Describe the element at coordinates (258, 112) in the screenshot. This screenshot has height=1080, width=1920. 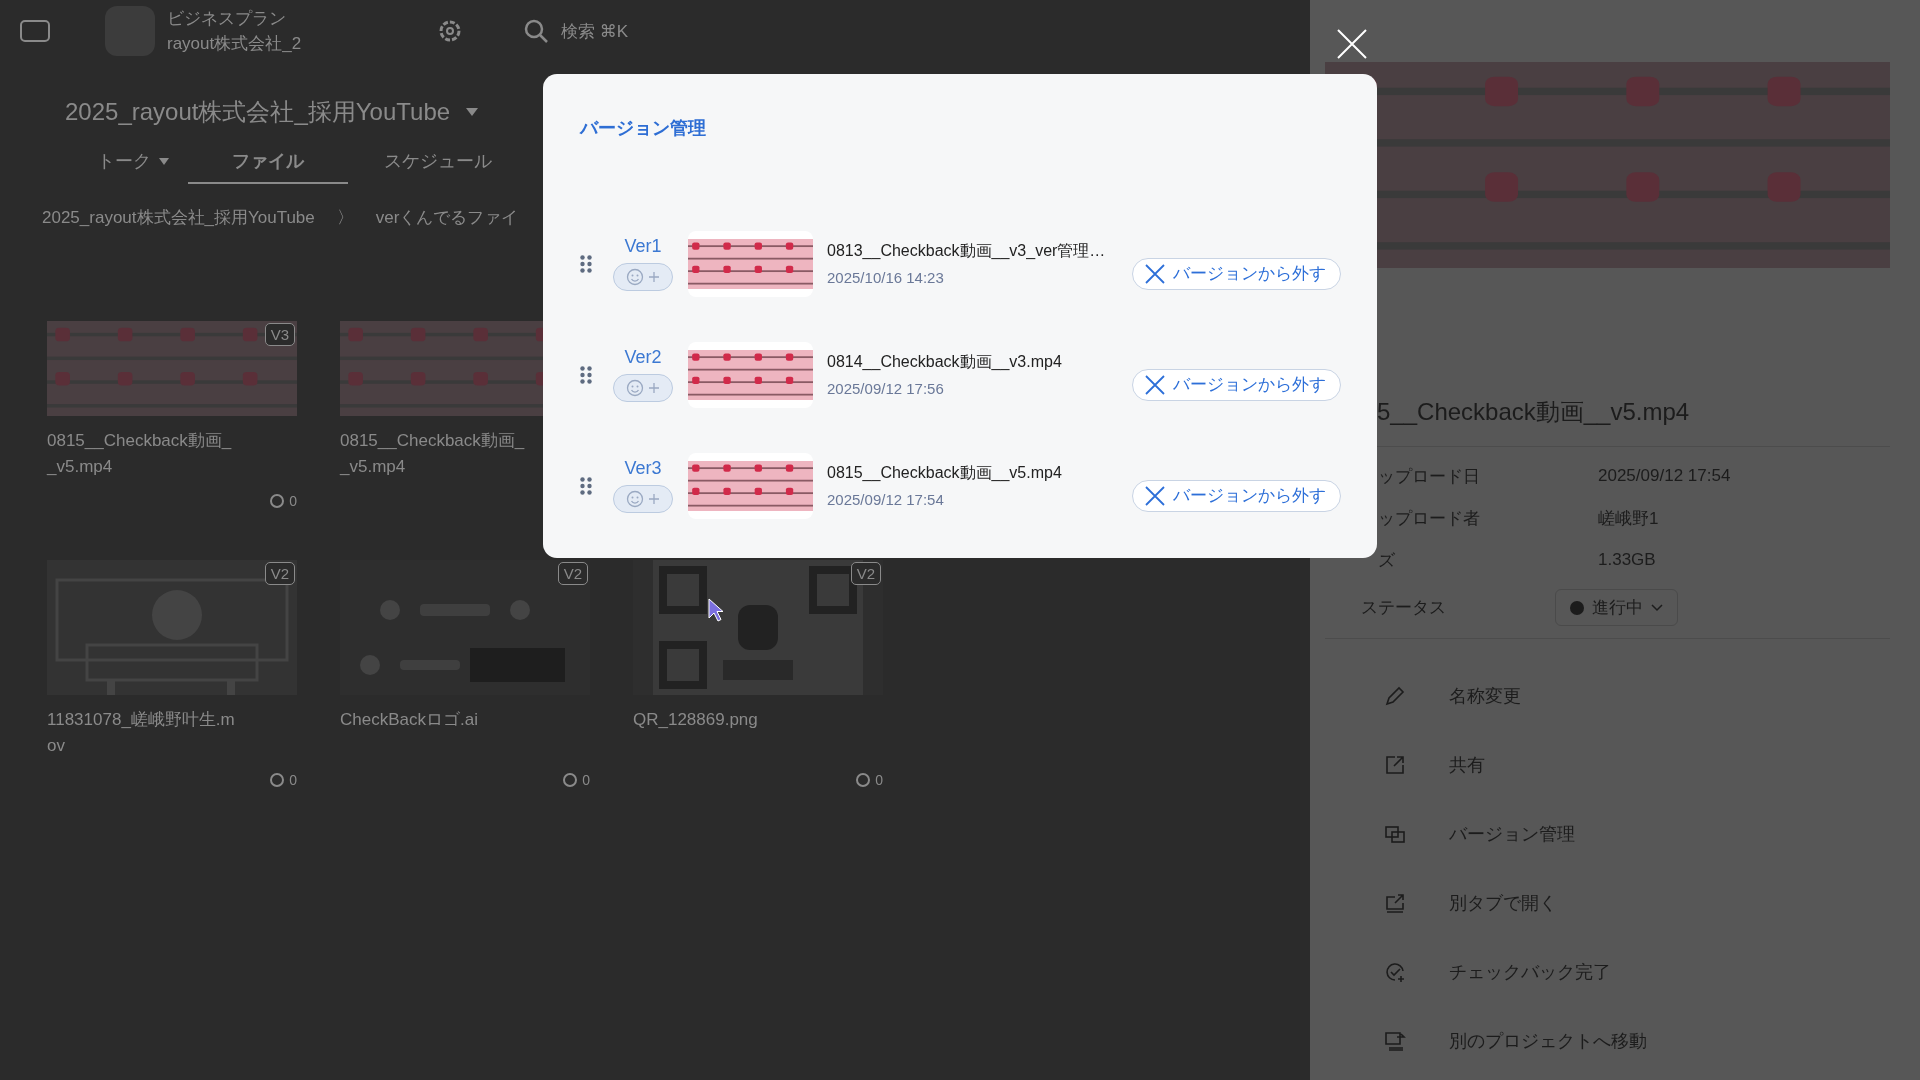
I see `project-title: 2025_rayout株式会社_採用YouTube` at that location.